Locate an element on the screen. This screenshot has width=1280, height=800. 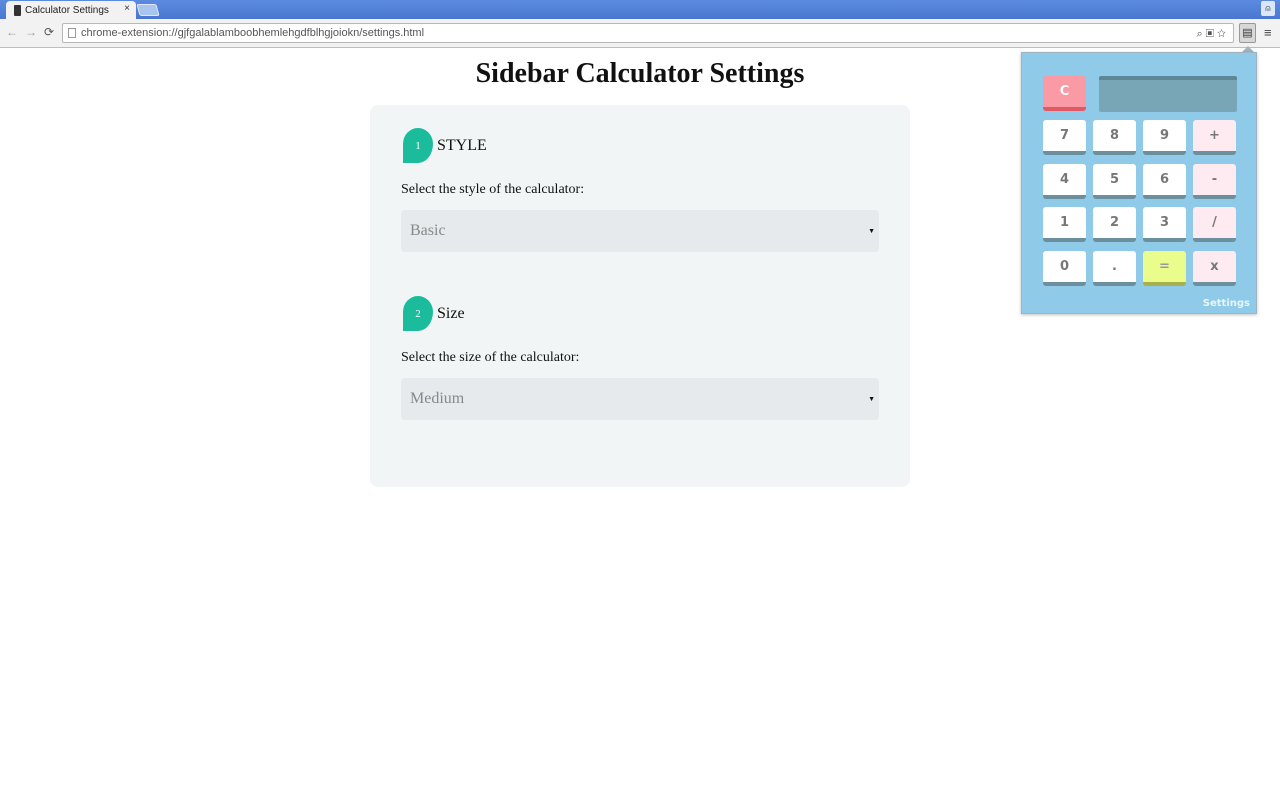
digit-0-key: 0 is located at coordinates (1064, 268).